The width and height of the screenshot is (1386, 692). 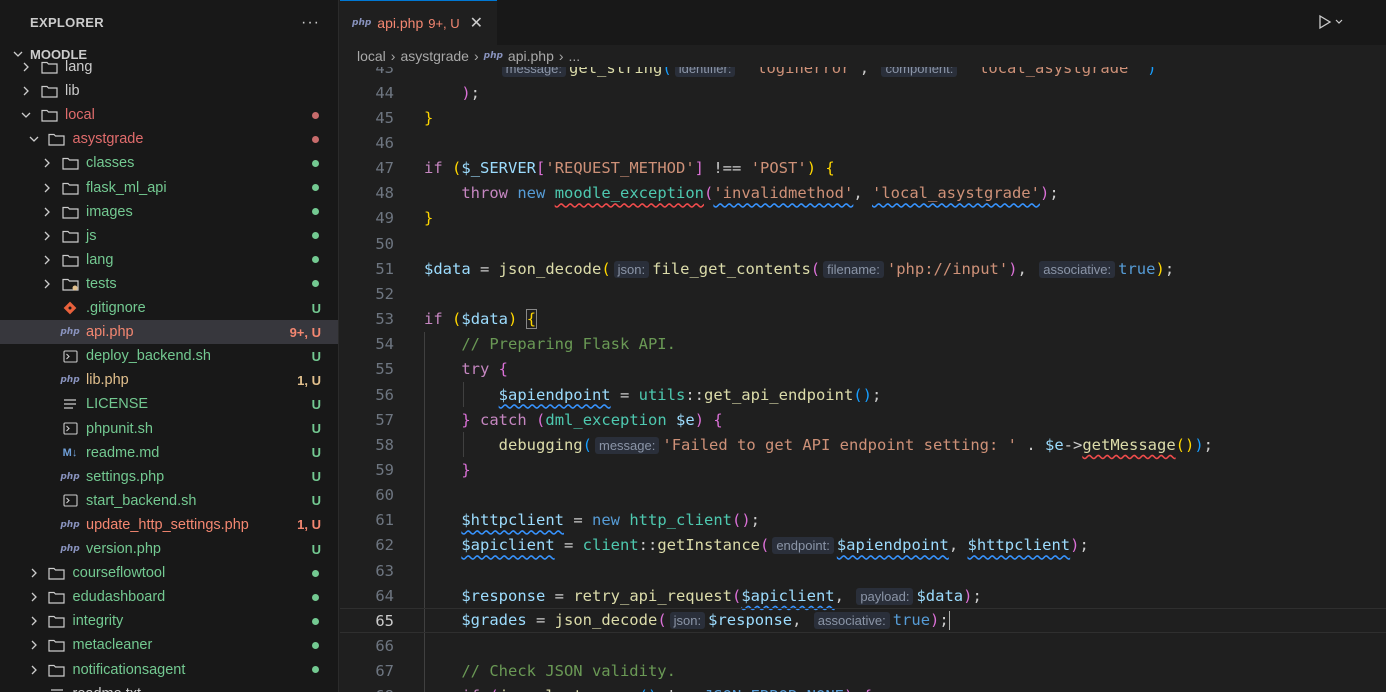 I want to click on close-tab-icon: ✕, so click(x=476, y=23).